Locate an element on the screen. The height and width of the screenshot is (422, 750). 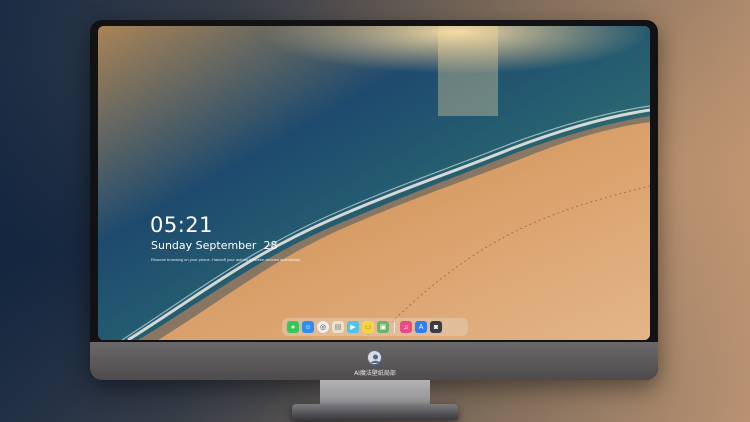
monitor-stand-neck is located at coordinates (375, 393).